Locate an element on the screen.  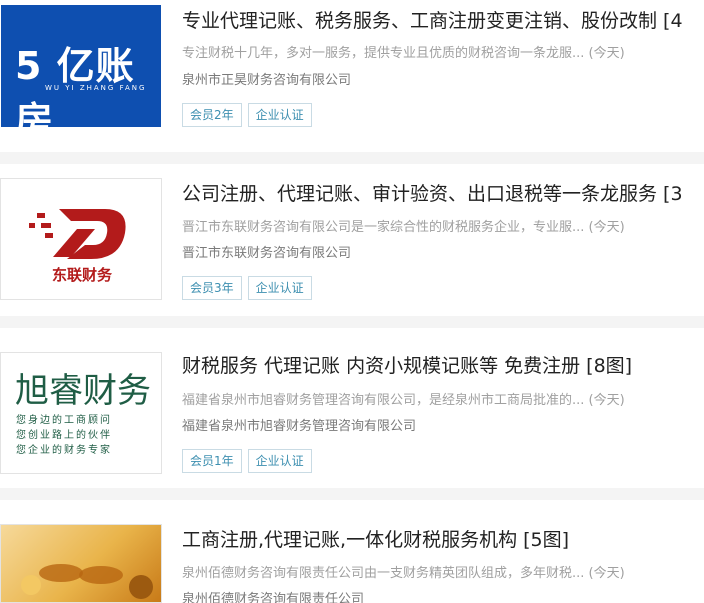
logo-subtext: WU YI ZHANG FANG is located at coordinates (96, 88).